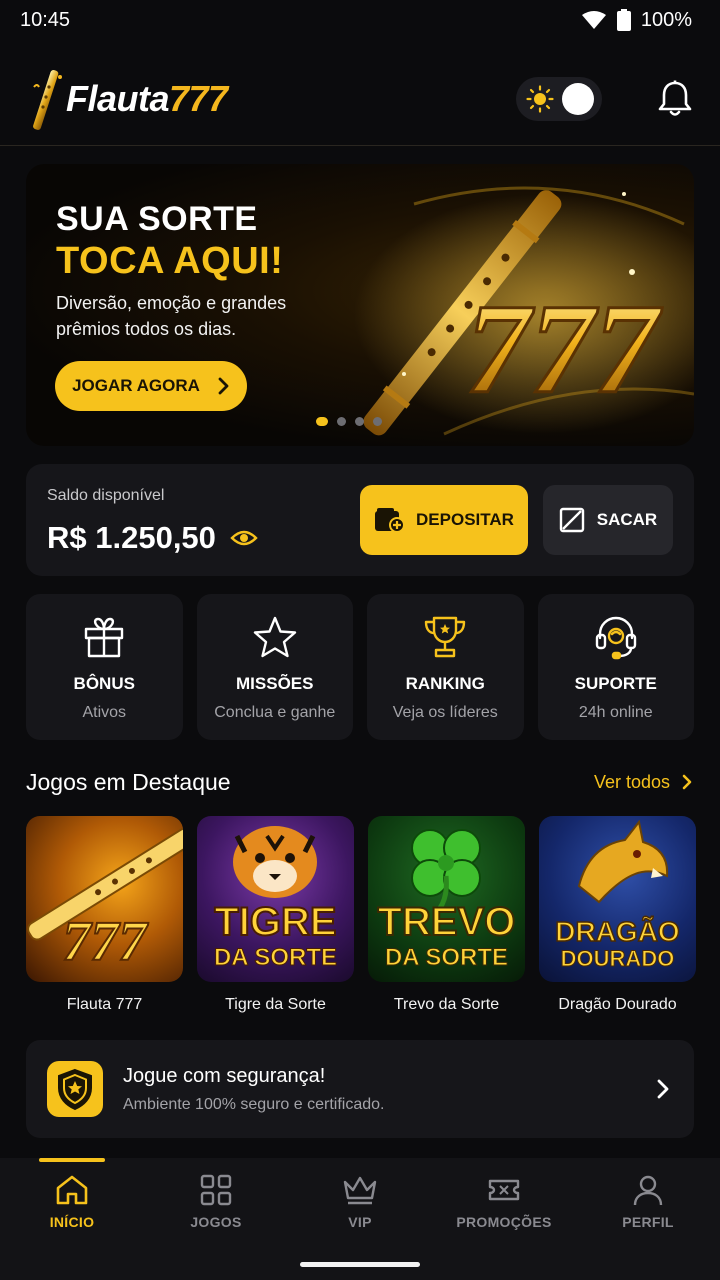 The height and width of the screenshot is (1280, 720). I want to click on nav-item-promotions: PROMOÇÕES, so click(504, 1204).